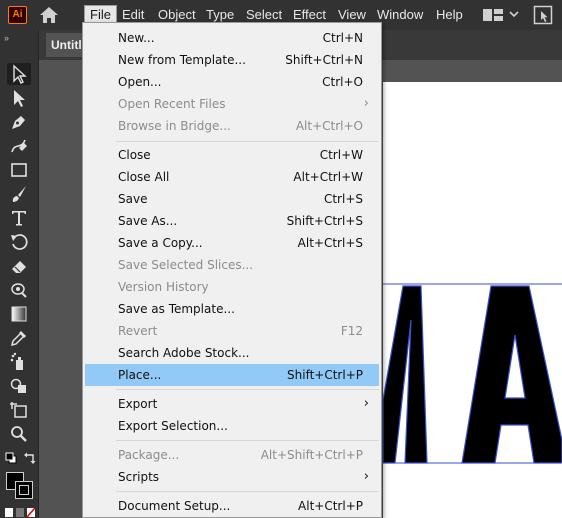 This screenshot has height=518, width=562. I want to click on stroke-color-swatch, so click(24, 490).